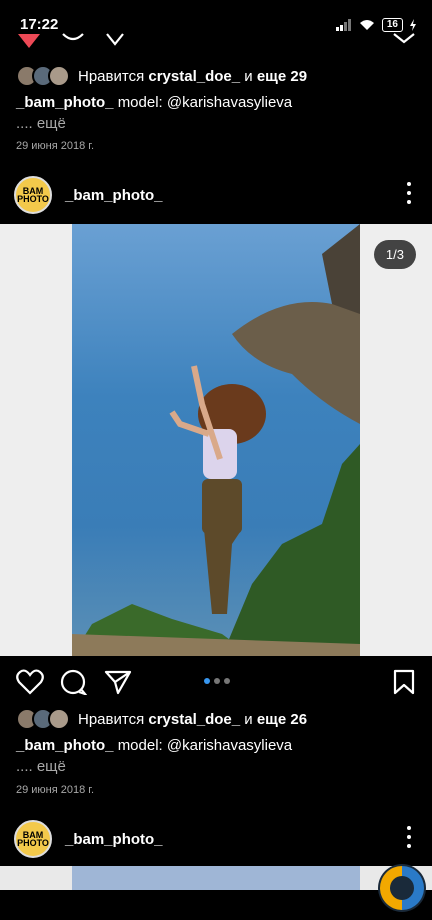 The height and width of the screenshot is (920, 432). What do you see at coordinates (394, 254) in the screenshot?
I see `carousel-counter: 1/3` at bounding box center [394, 254].